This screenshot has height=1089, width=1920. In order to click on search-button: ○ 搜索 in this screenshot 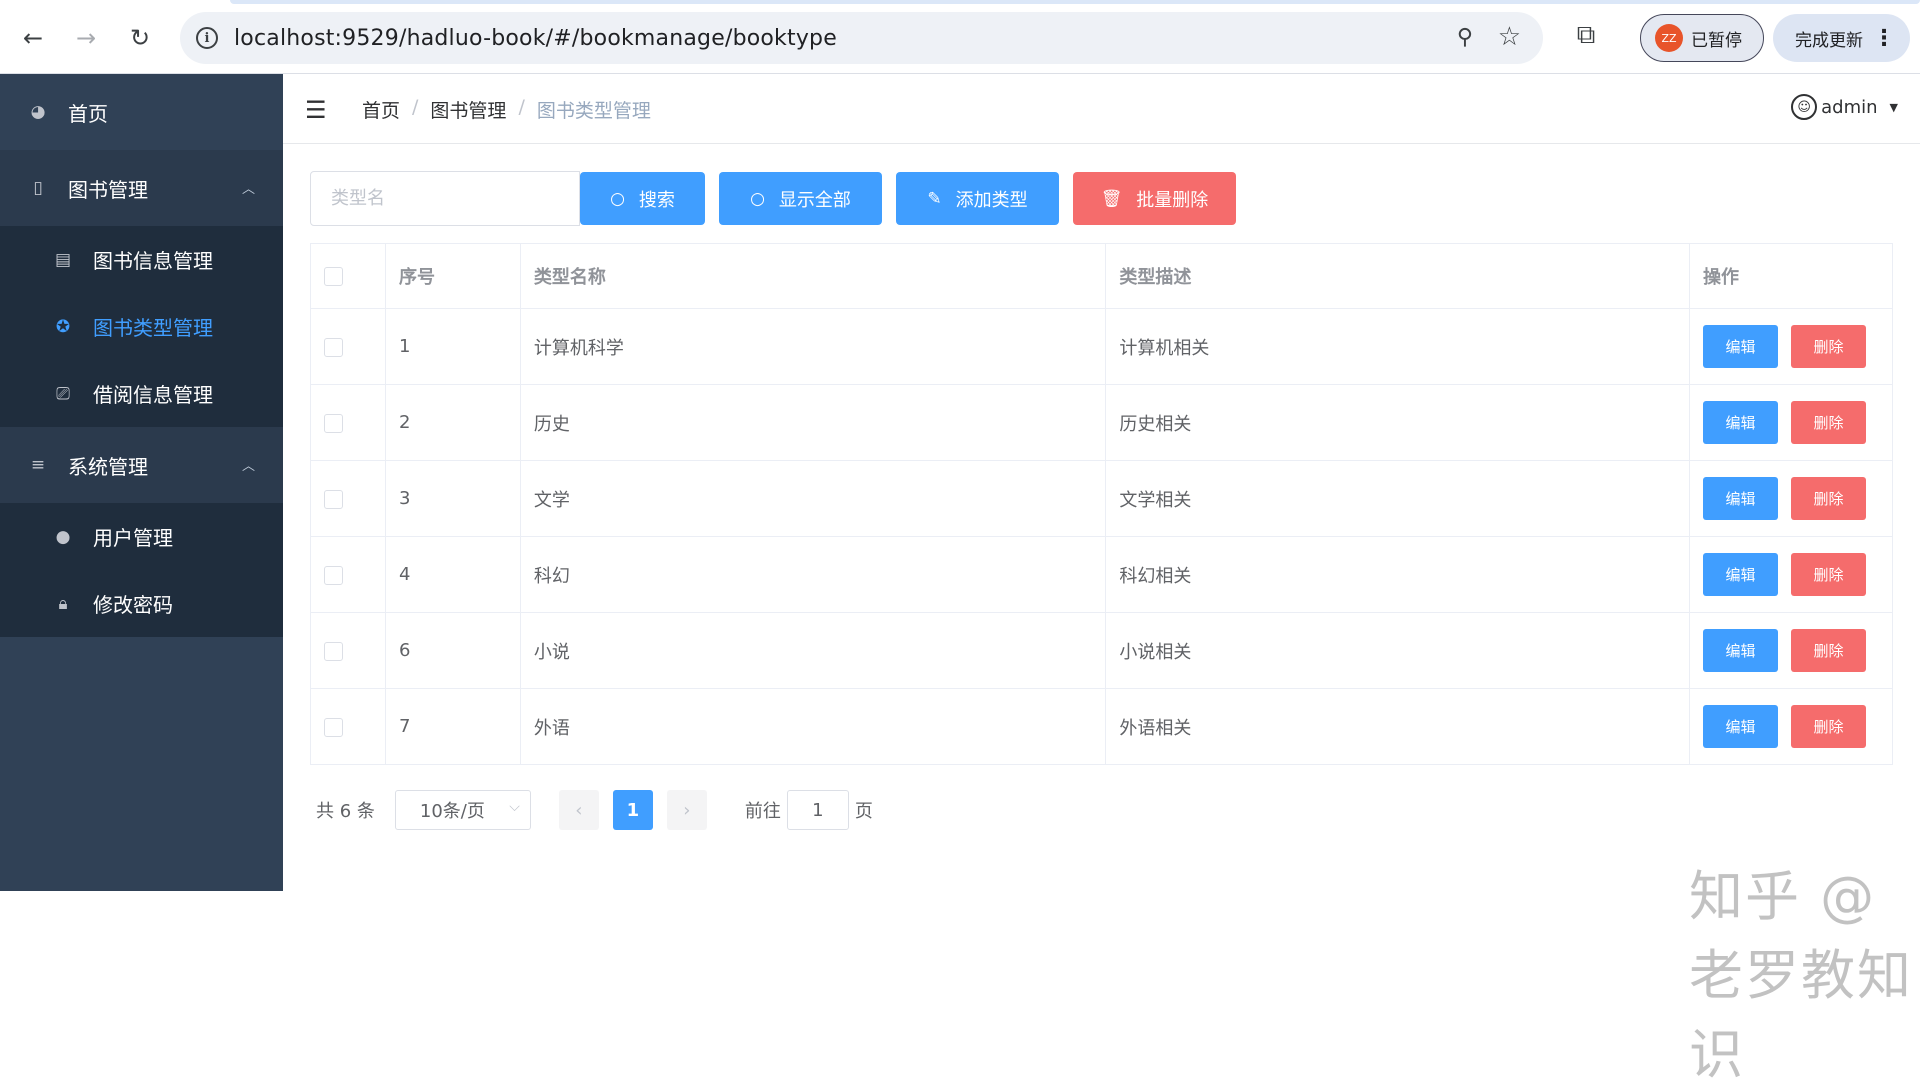, I will do `click(642, 198)`.